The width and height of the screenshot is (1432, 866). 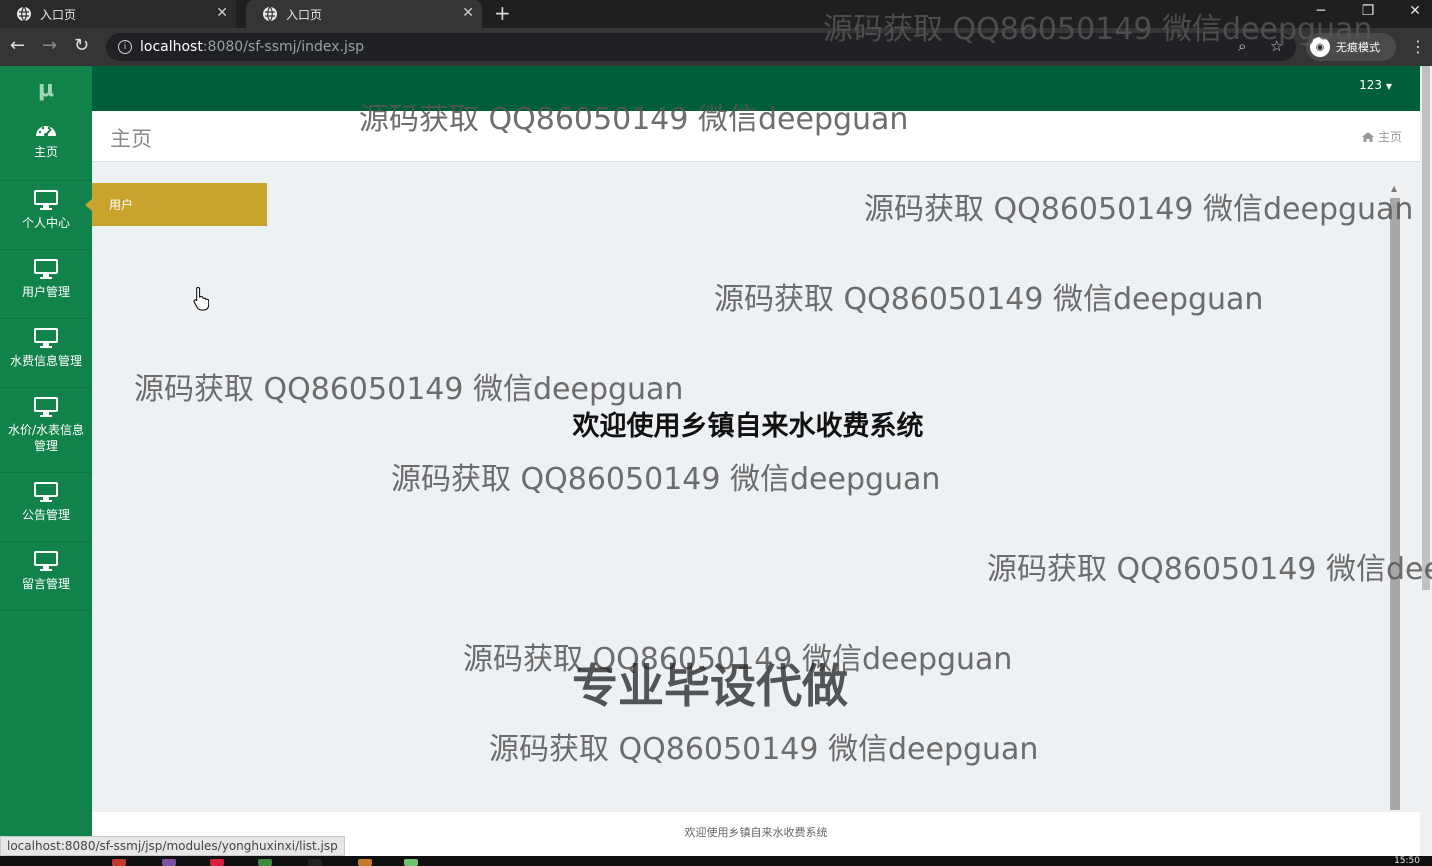 What do you see at coordinates (179, 204) in the screenshot?
I see `submenu-item-users: 用户` at bounding box center [179, 204].